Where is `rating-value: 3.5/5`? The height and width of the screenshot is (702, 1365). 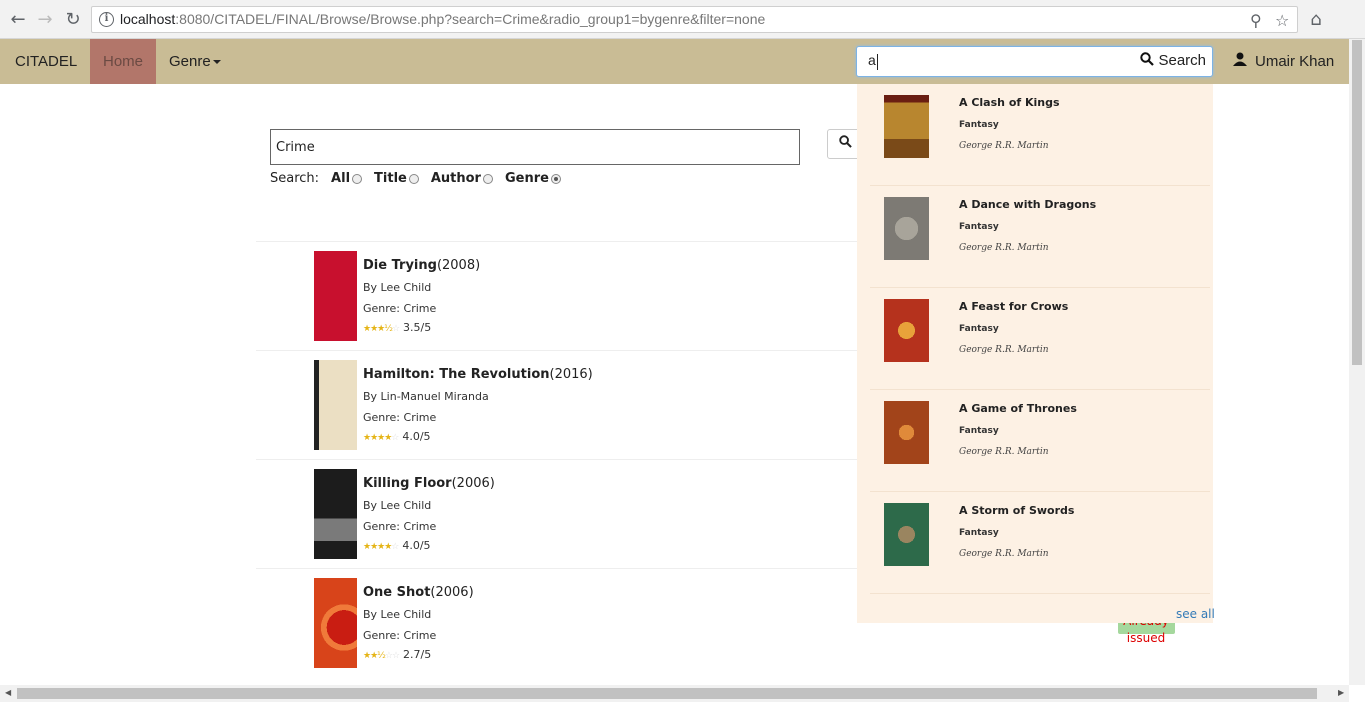
rating-value: 3.5/5 is located at coordinates (417, 327).